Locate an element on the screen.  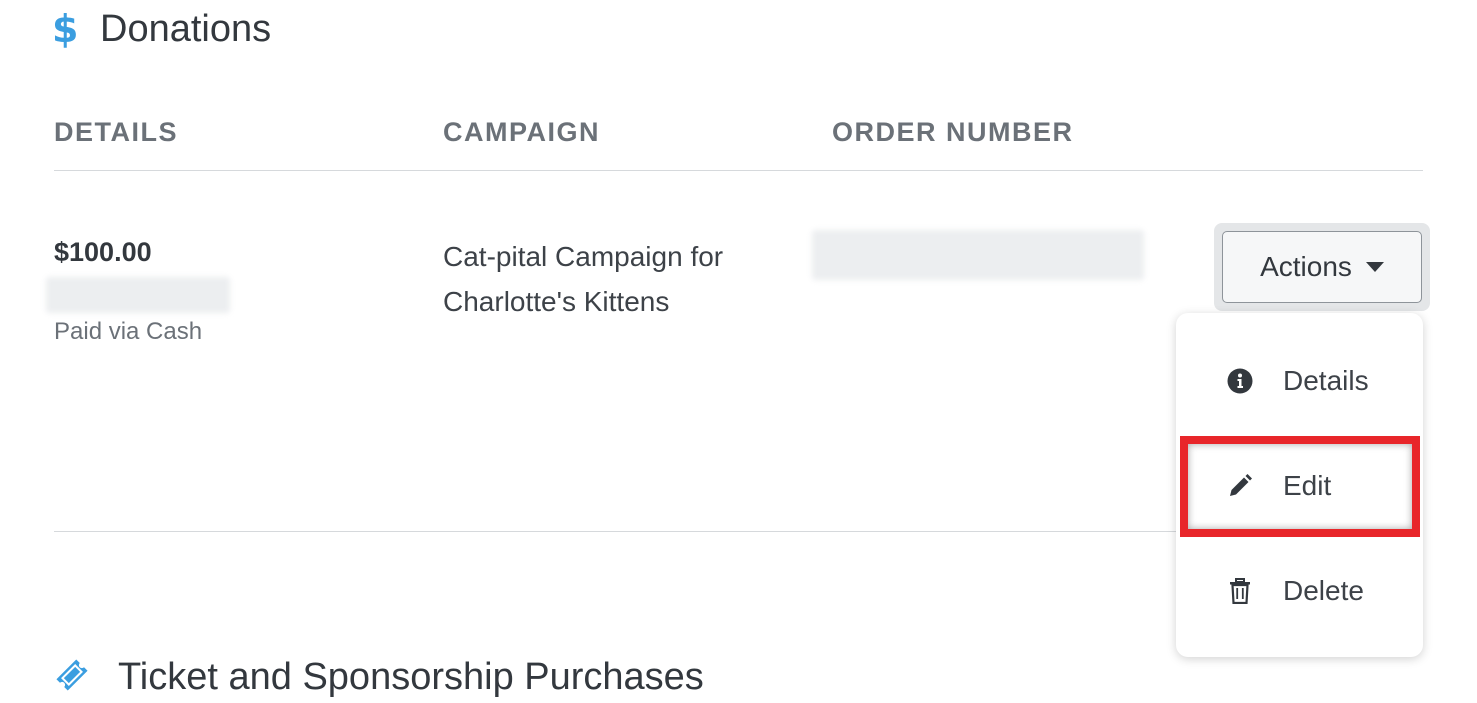
redacted-order-number is located at coordinates (978, 255).